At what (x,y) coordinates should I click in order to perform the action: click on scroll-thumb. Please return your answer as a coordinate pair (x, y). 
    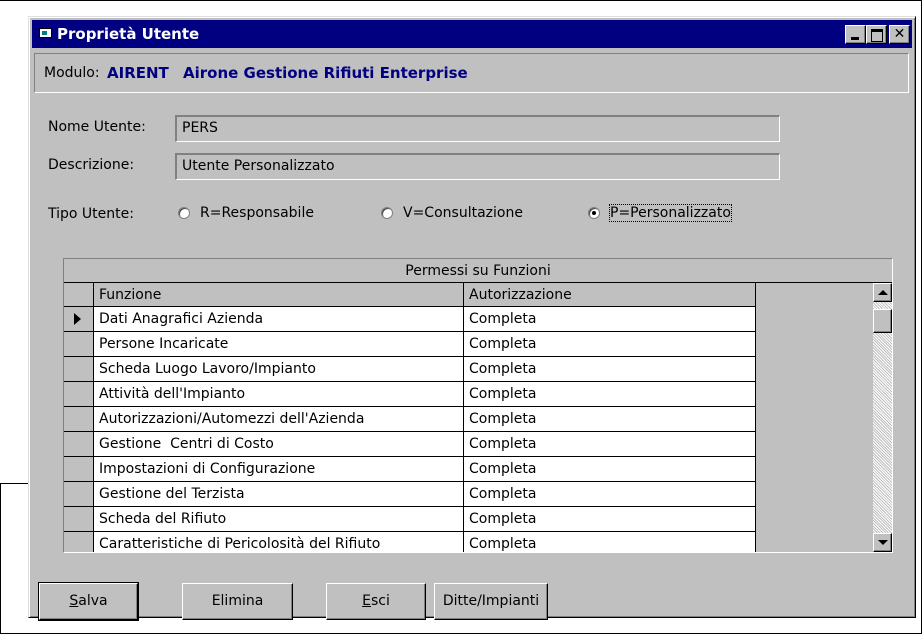
    Looking at the image, I should click on (882, 321).